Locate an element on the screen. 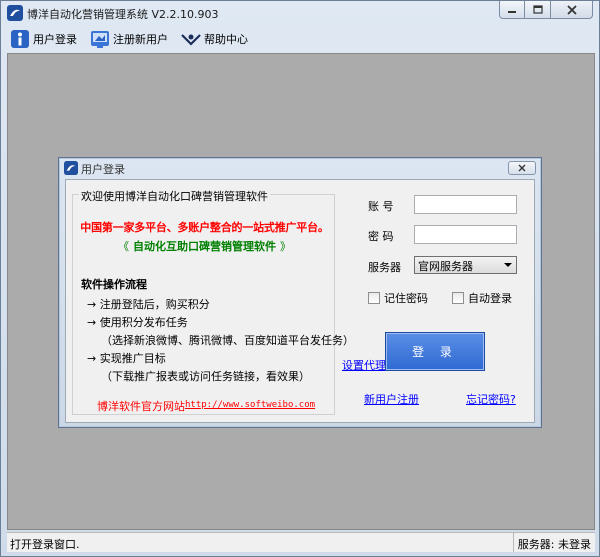 This screenshot has width=600, height=557. welcome-group-title: 欢迎使用博洋自动化口碑营销管理软件 is located at coordinates (174, 196).